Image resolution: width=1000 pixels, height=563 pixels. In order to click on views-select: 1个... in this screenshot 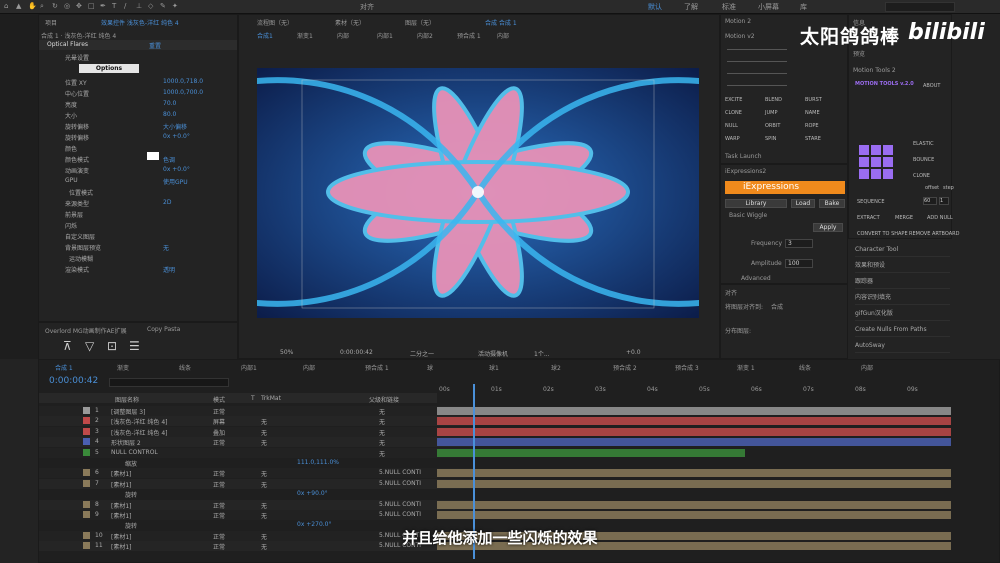, I will do `click(542, 353)`.